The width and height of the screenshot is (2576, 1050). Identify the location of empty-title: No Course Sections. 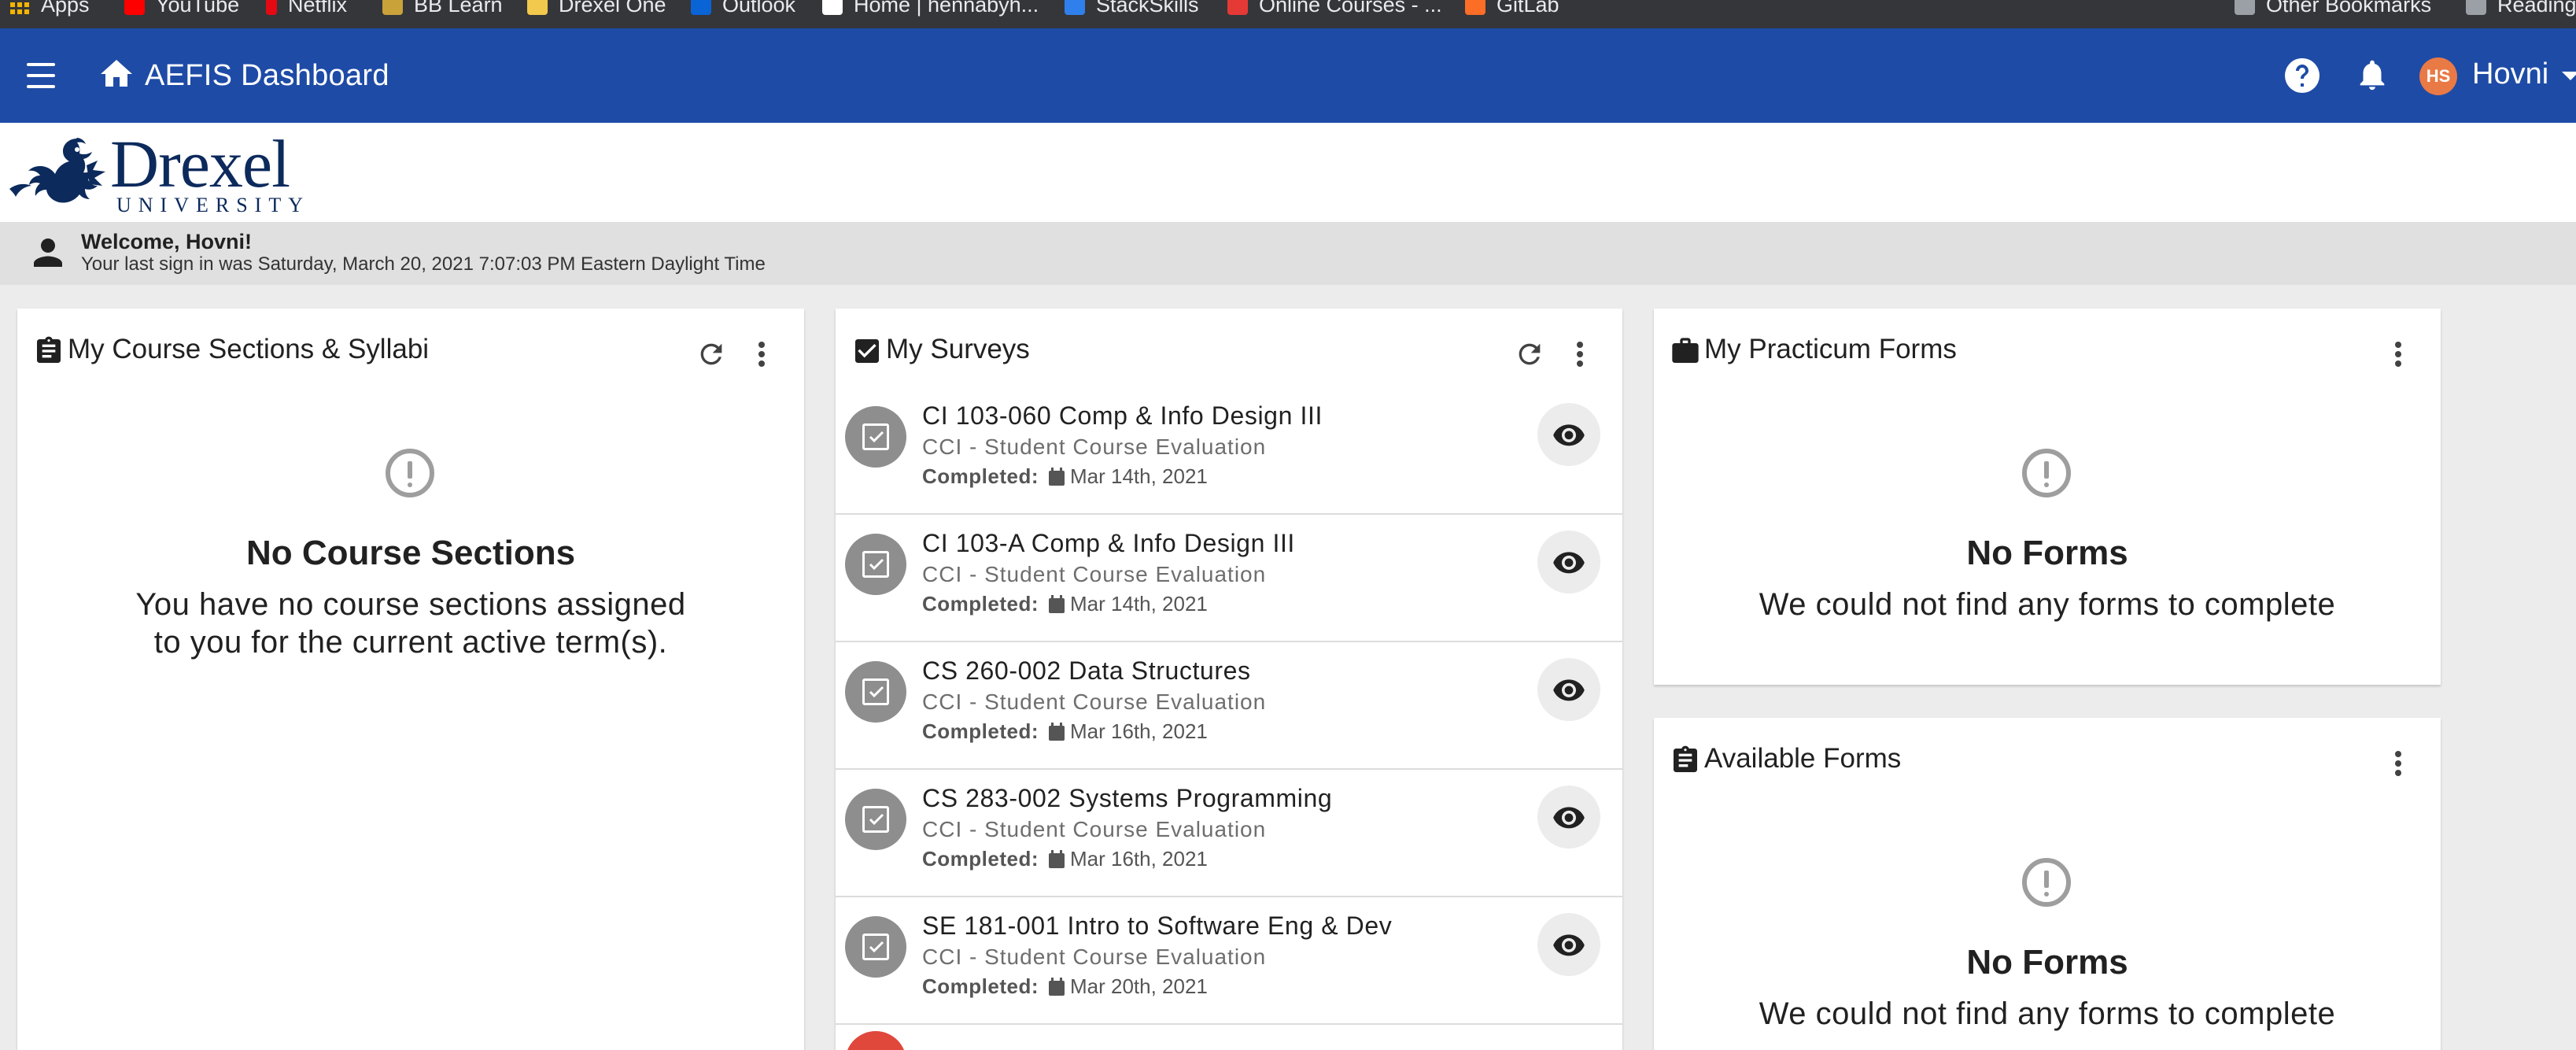
(410, 553).